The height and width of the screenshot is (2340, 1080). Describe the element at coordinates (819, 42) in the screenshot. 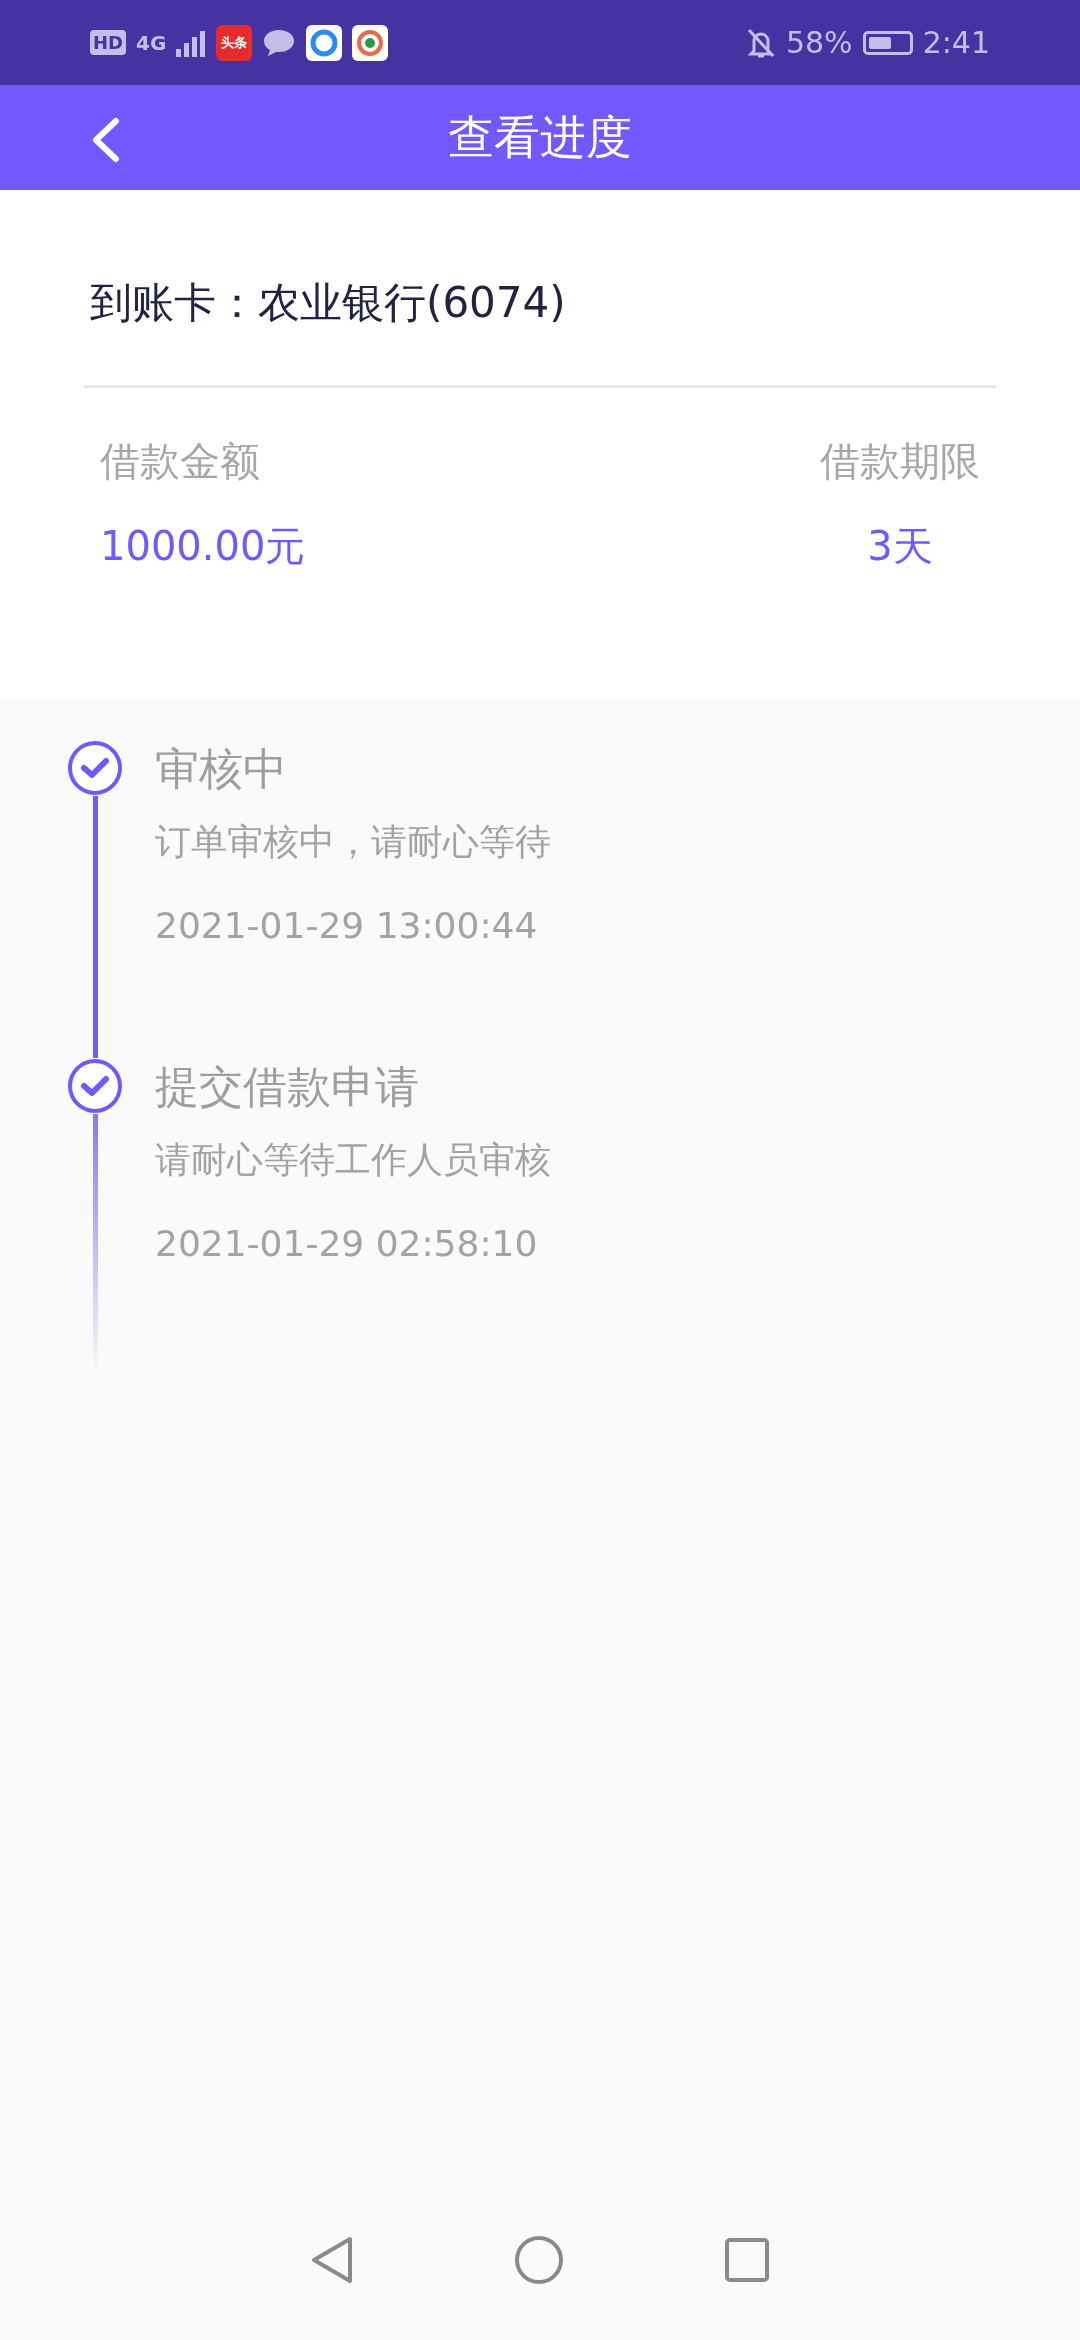

I see `battery-percent: 58%` at that location.